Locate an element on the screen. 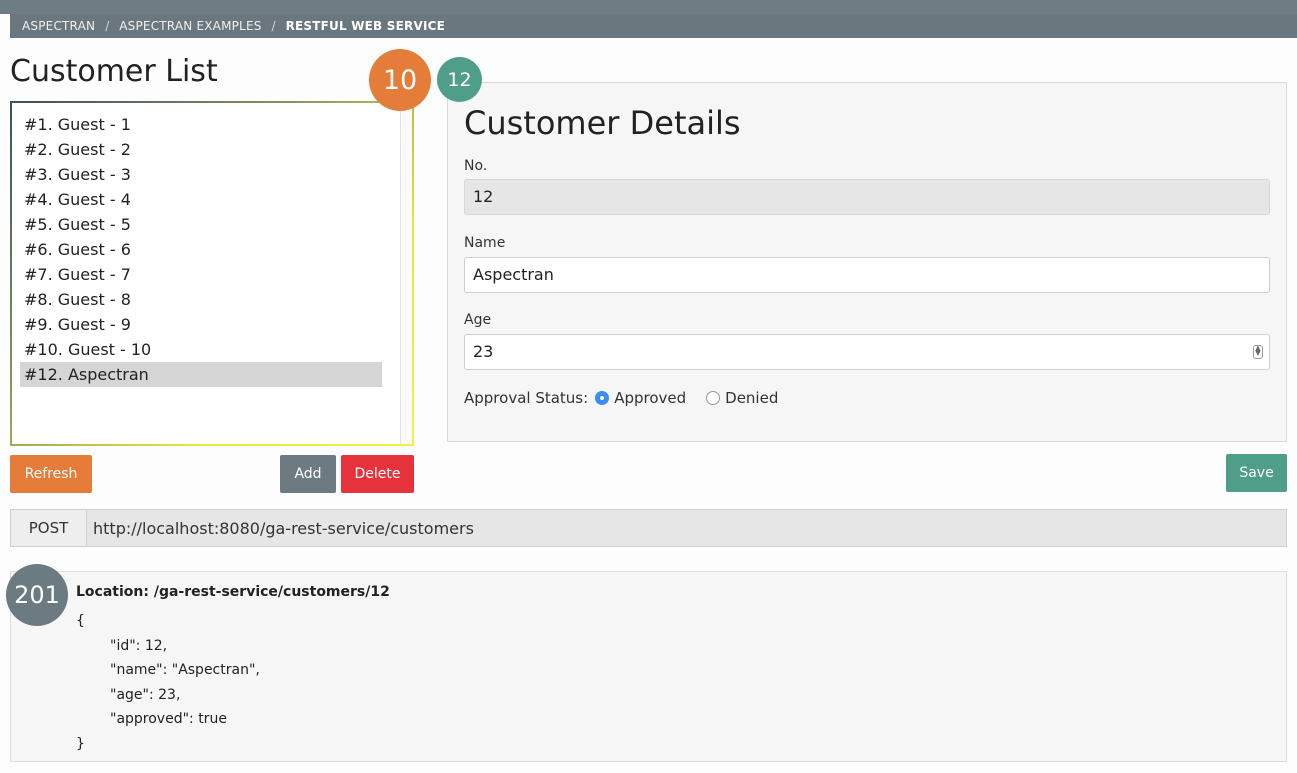 The image size is (1297, 773). age-value: 23 is located at coordinates (483, 351).